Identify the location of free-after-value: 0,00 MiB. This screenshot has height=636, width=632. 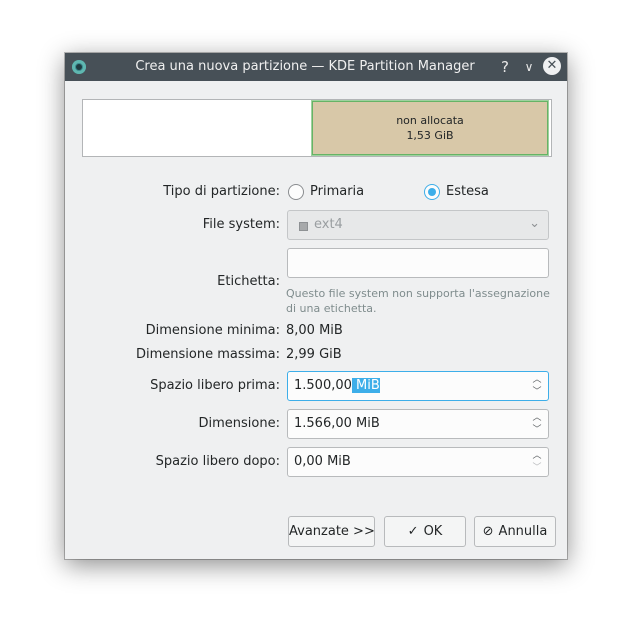
(322, 461).